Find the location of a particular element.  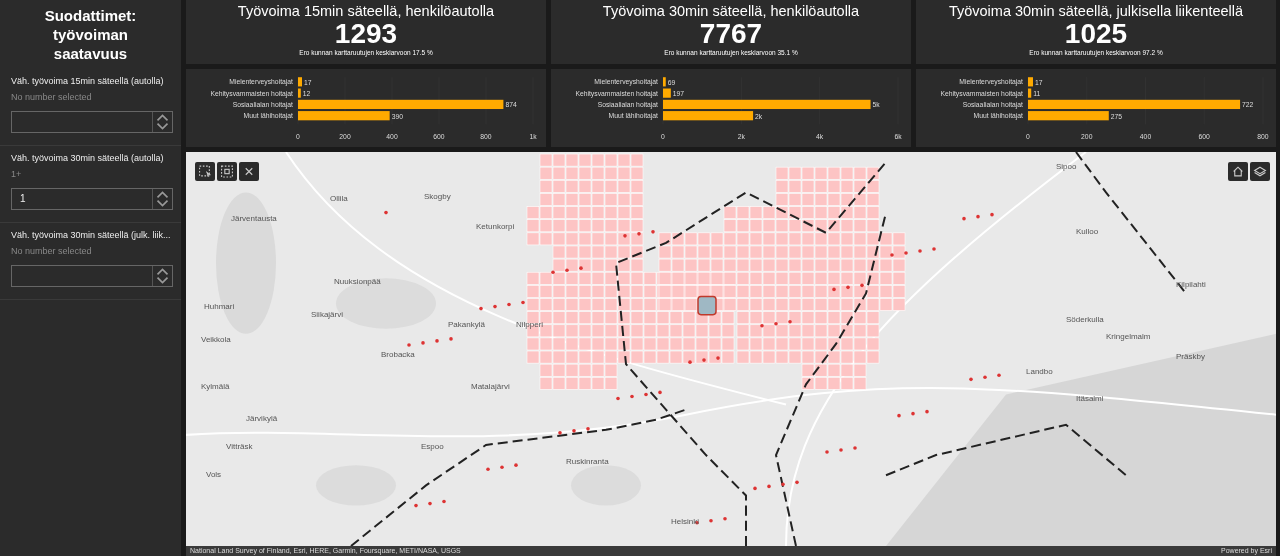

place-label: Espoo is located at coordinates (432, 447).